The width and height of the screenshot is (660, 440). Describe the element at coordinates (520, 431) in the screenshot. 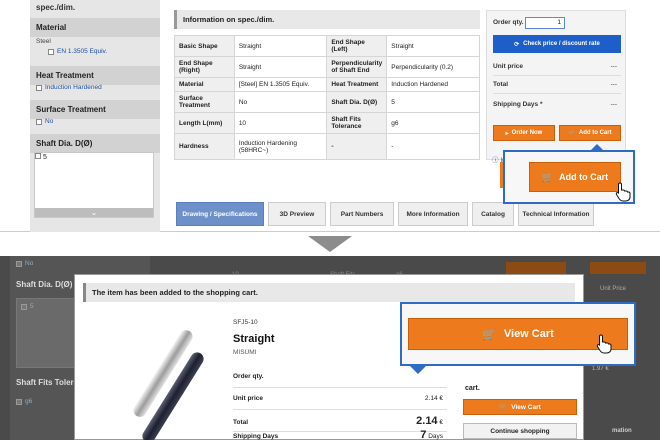

I see `continue-shopping-button: Continue shopping` at that location.